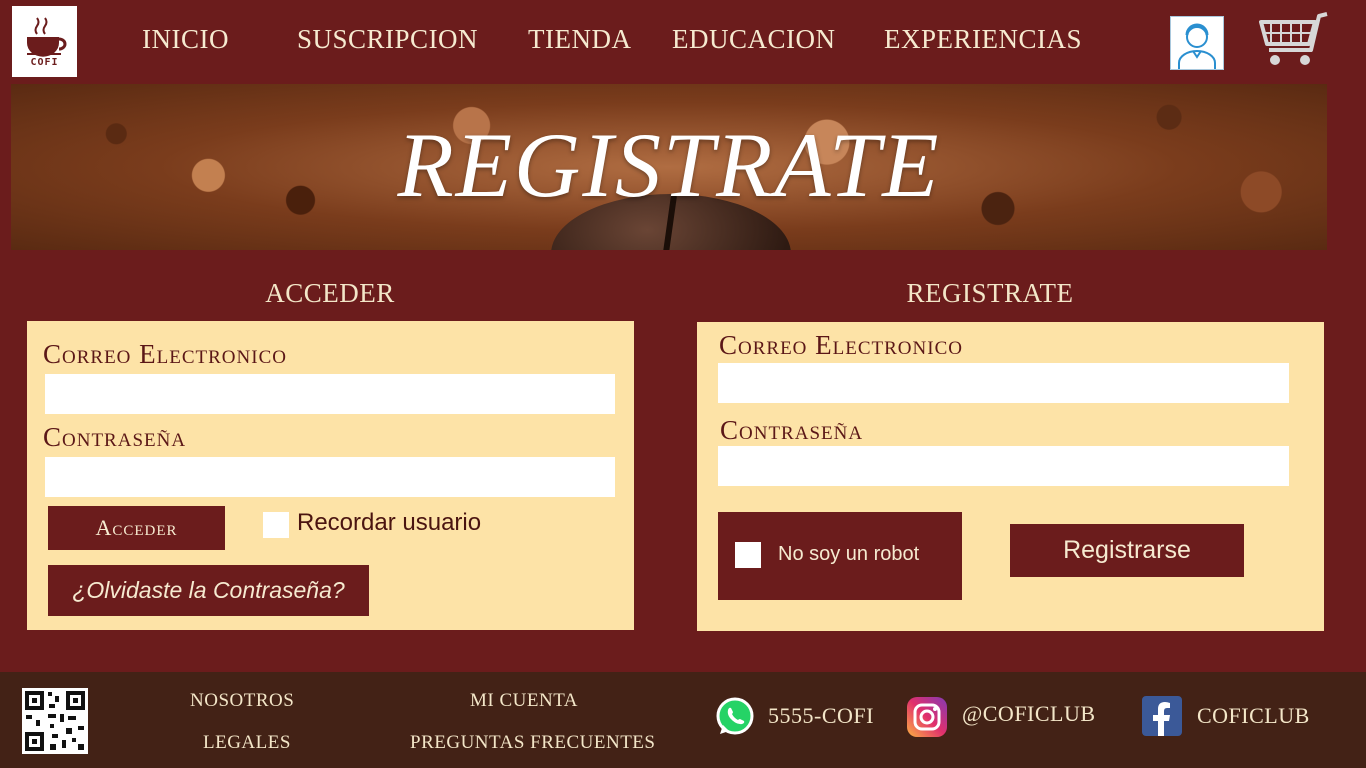  What do you see at coordinates (927, 717) in the screenshot?
I see `instagram-icon` at bounding box center [927, 717].